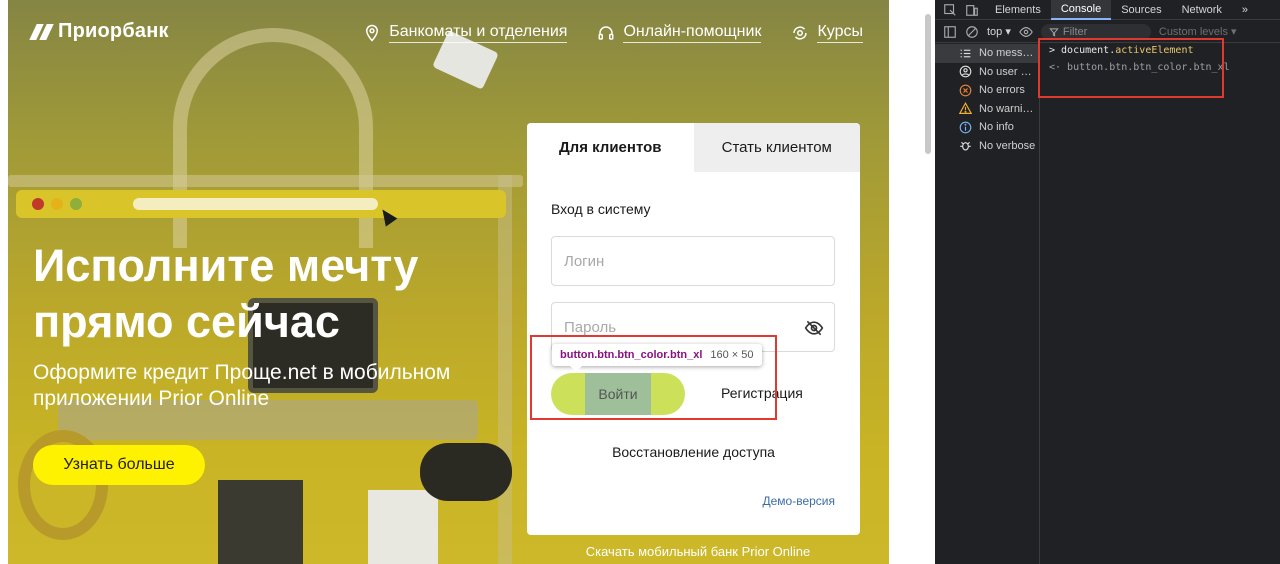 This screenshot has height=564, width=1280. I want to click on tooltip-size: 160 × 50, so click(732, 355).